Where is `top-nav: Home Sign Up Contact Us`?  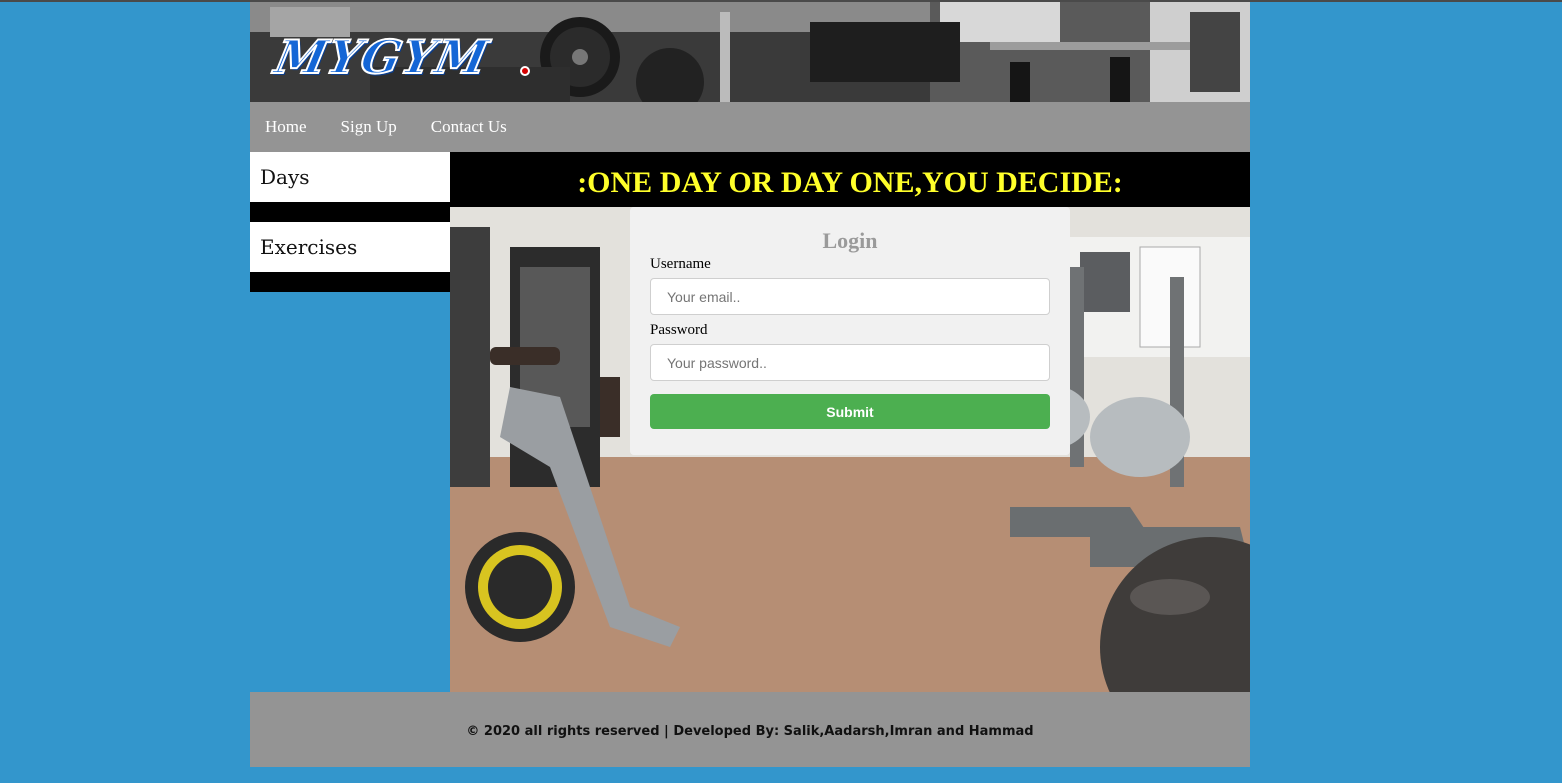
top-nav: Home Sign Up Contact Us is located at coordinates (750, 127).